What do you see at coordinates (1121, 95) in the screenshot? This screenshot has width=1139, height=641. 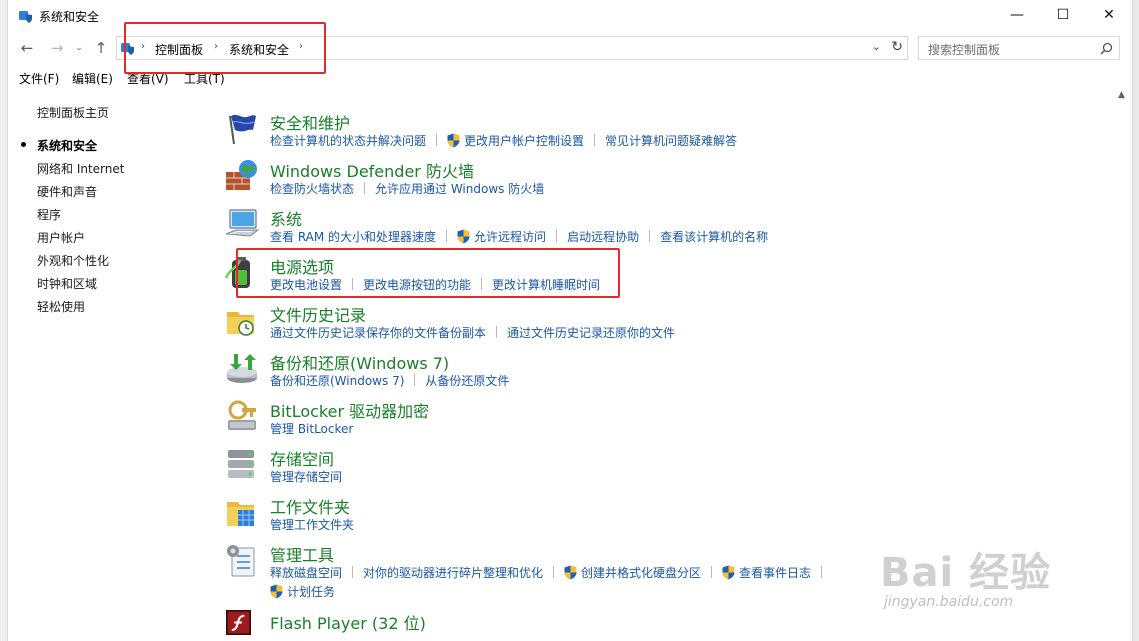 I see `scroll-up-arrow-icon: ▲` at bounding box center [1121, 95].